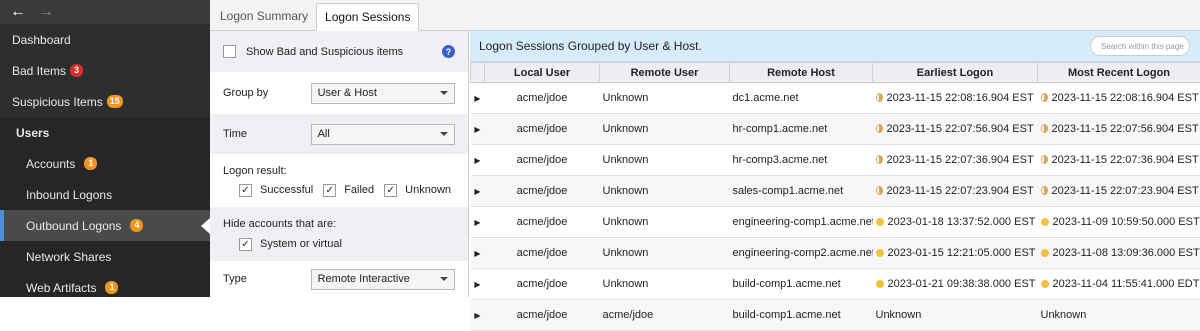 The height and width of the screenshot is (331, 1200). I want to click on column-header-remote-user: Remote User, so click(665, 73).